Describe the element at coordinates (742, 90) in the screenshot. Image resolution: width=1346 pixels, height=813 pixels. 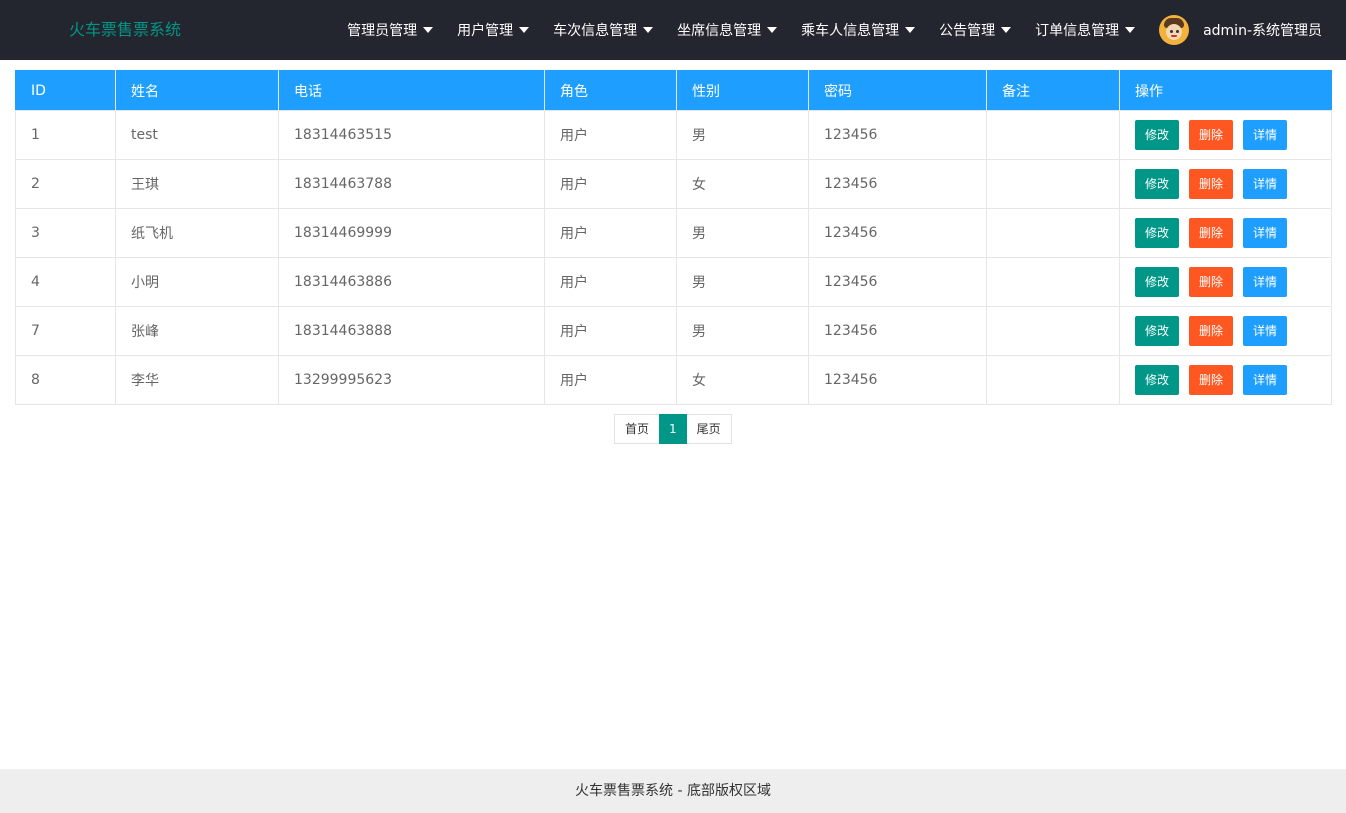
I see `column-header-gender: 性别` at that location.